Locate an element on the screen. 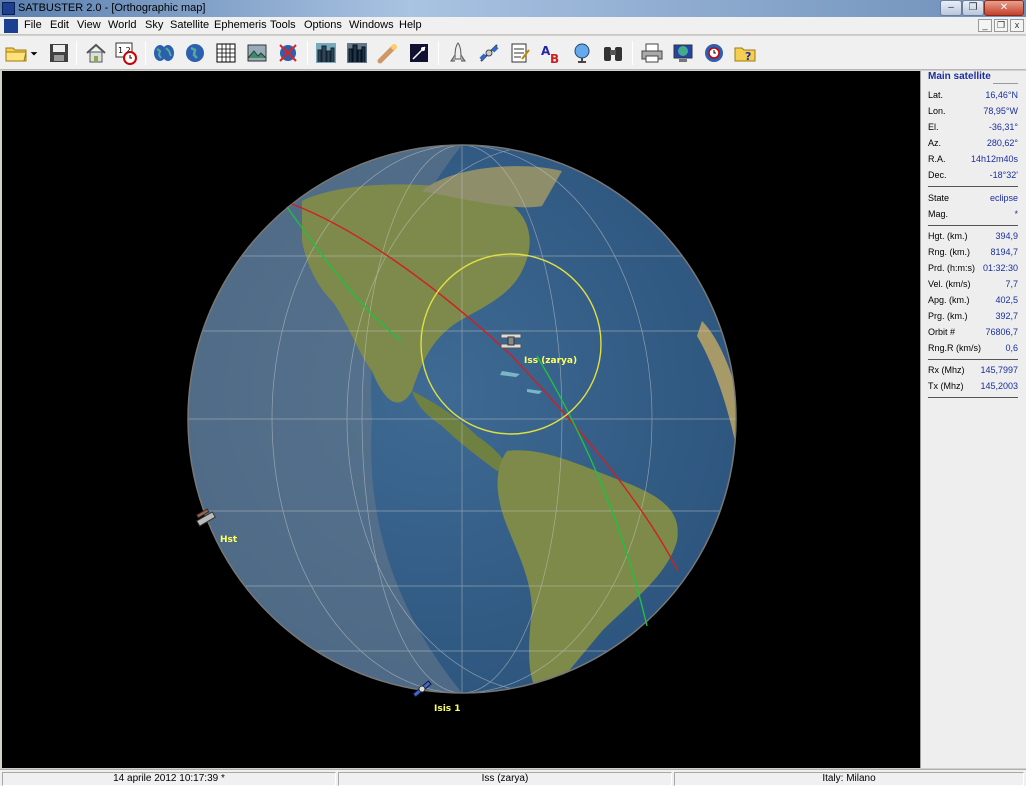 The image size is (1026, 786). satellite-icon is located at coordinates (489, 53).